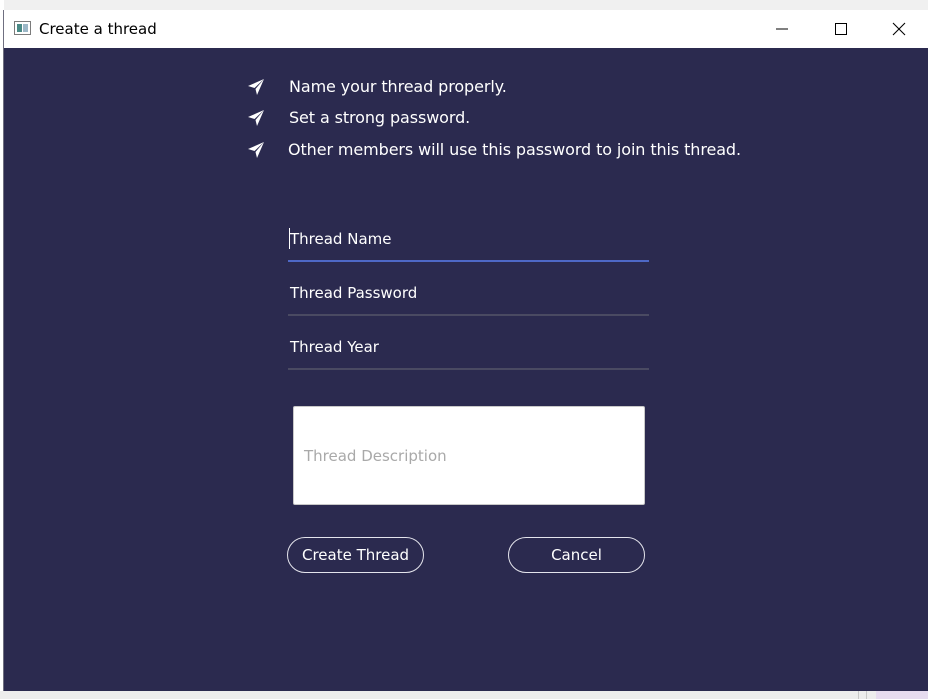  I want to click on close-button, so click(899, 29).